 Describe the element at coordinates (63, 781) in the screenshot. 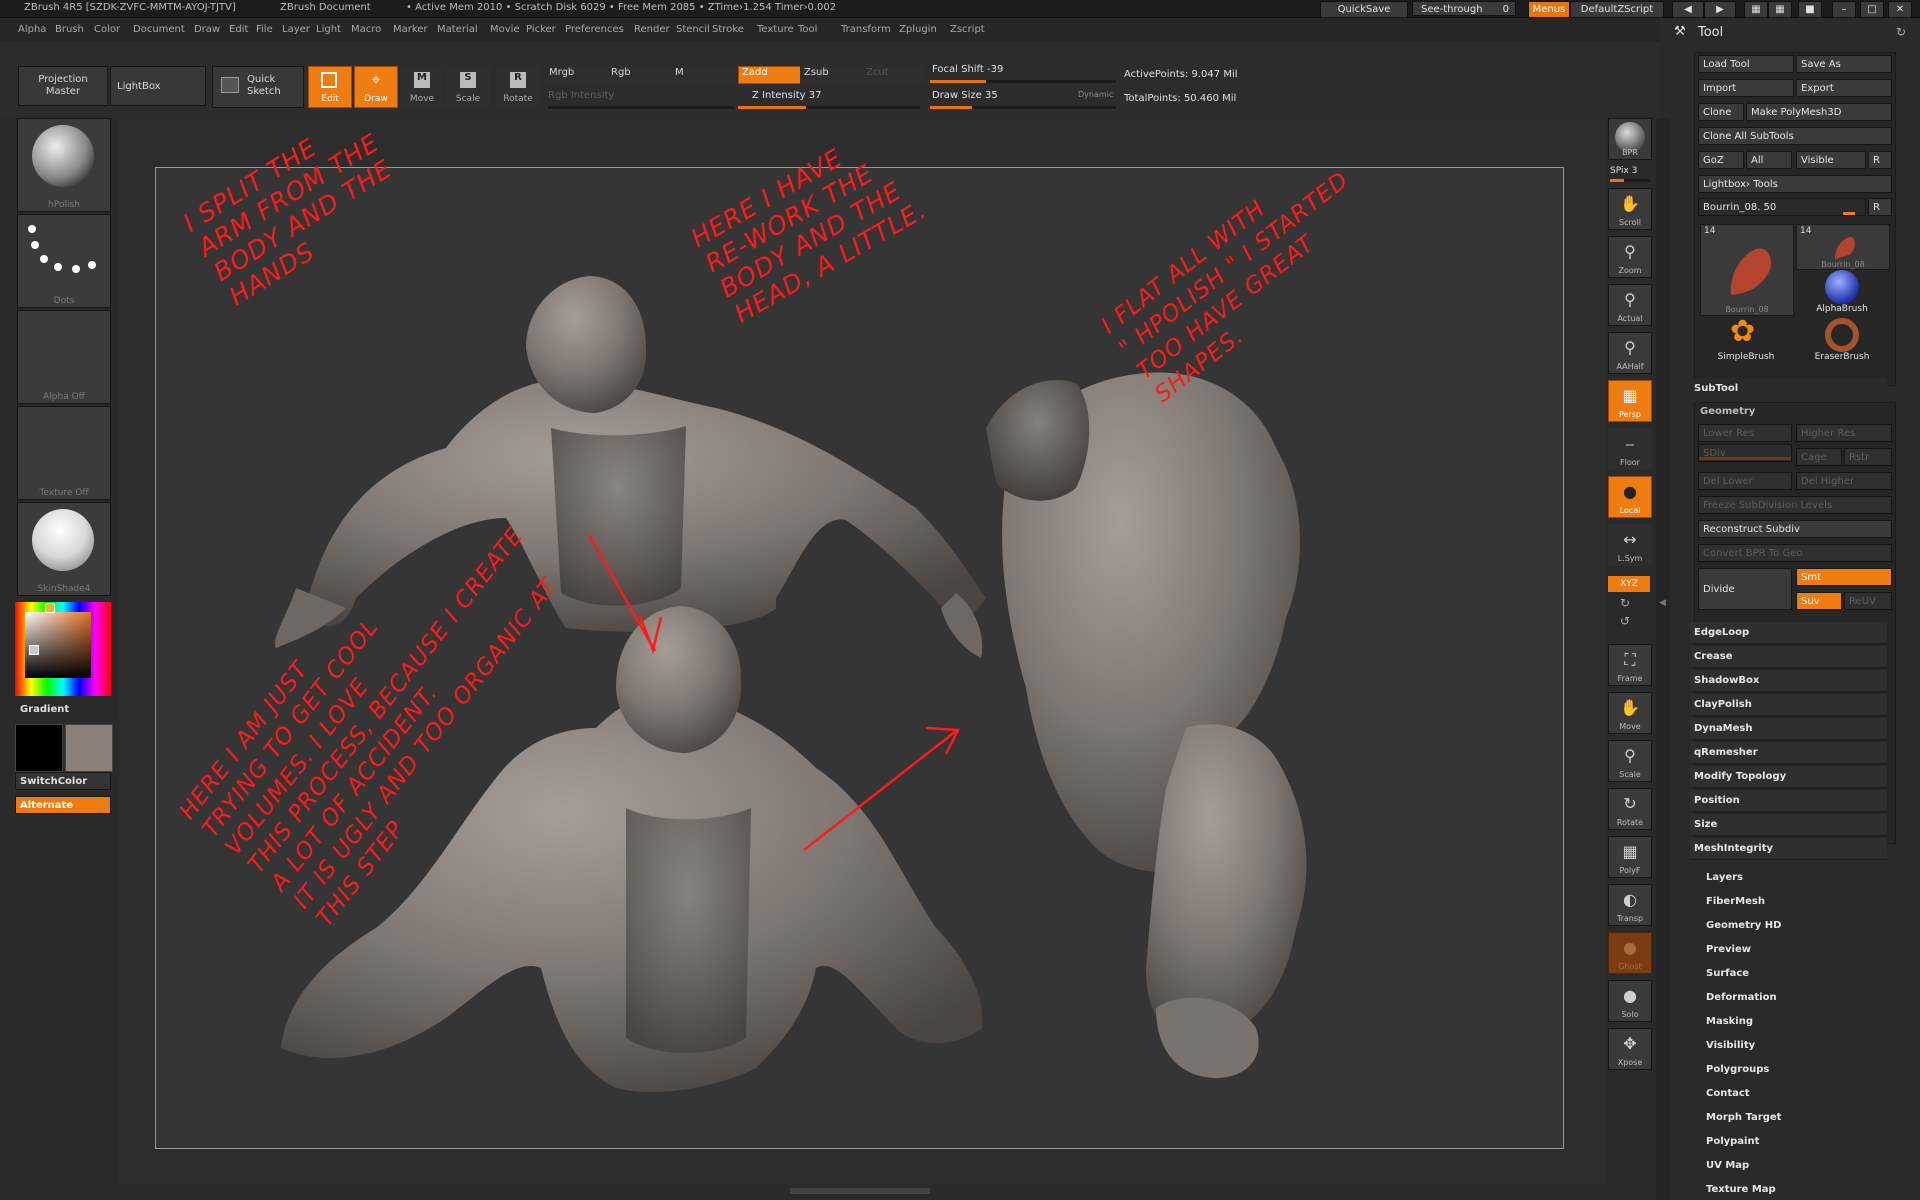

I see `switchcolor-button: SwitchColor` at that location.